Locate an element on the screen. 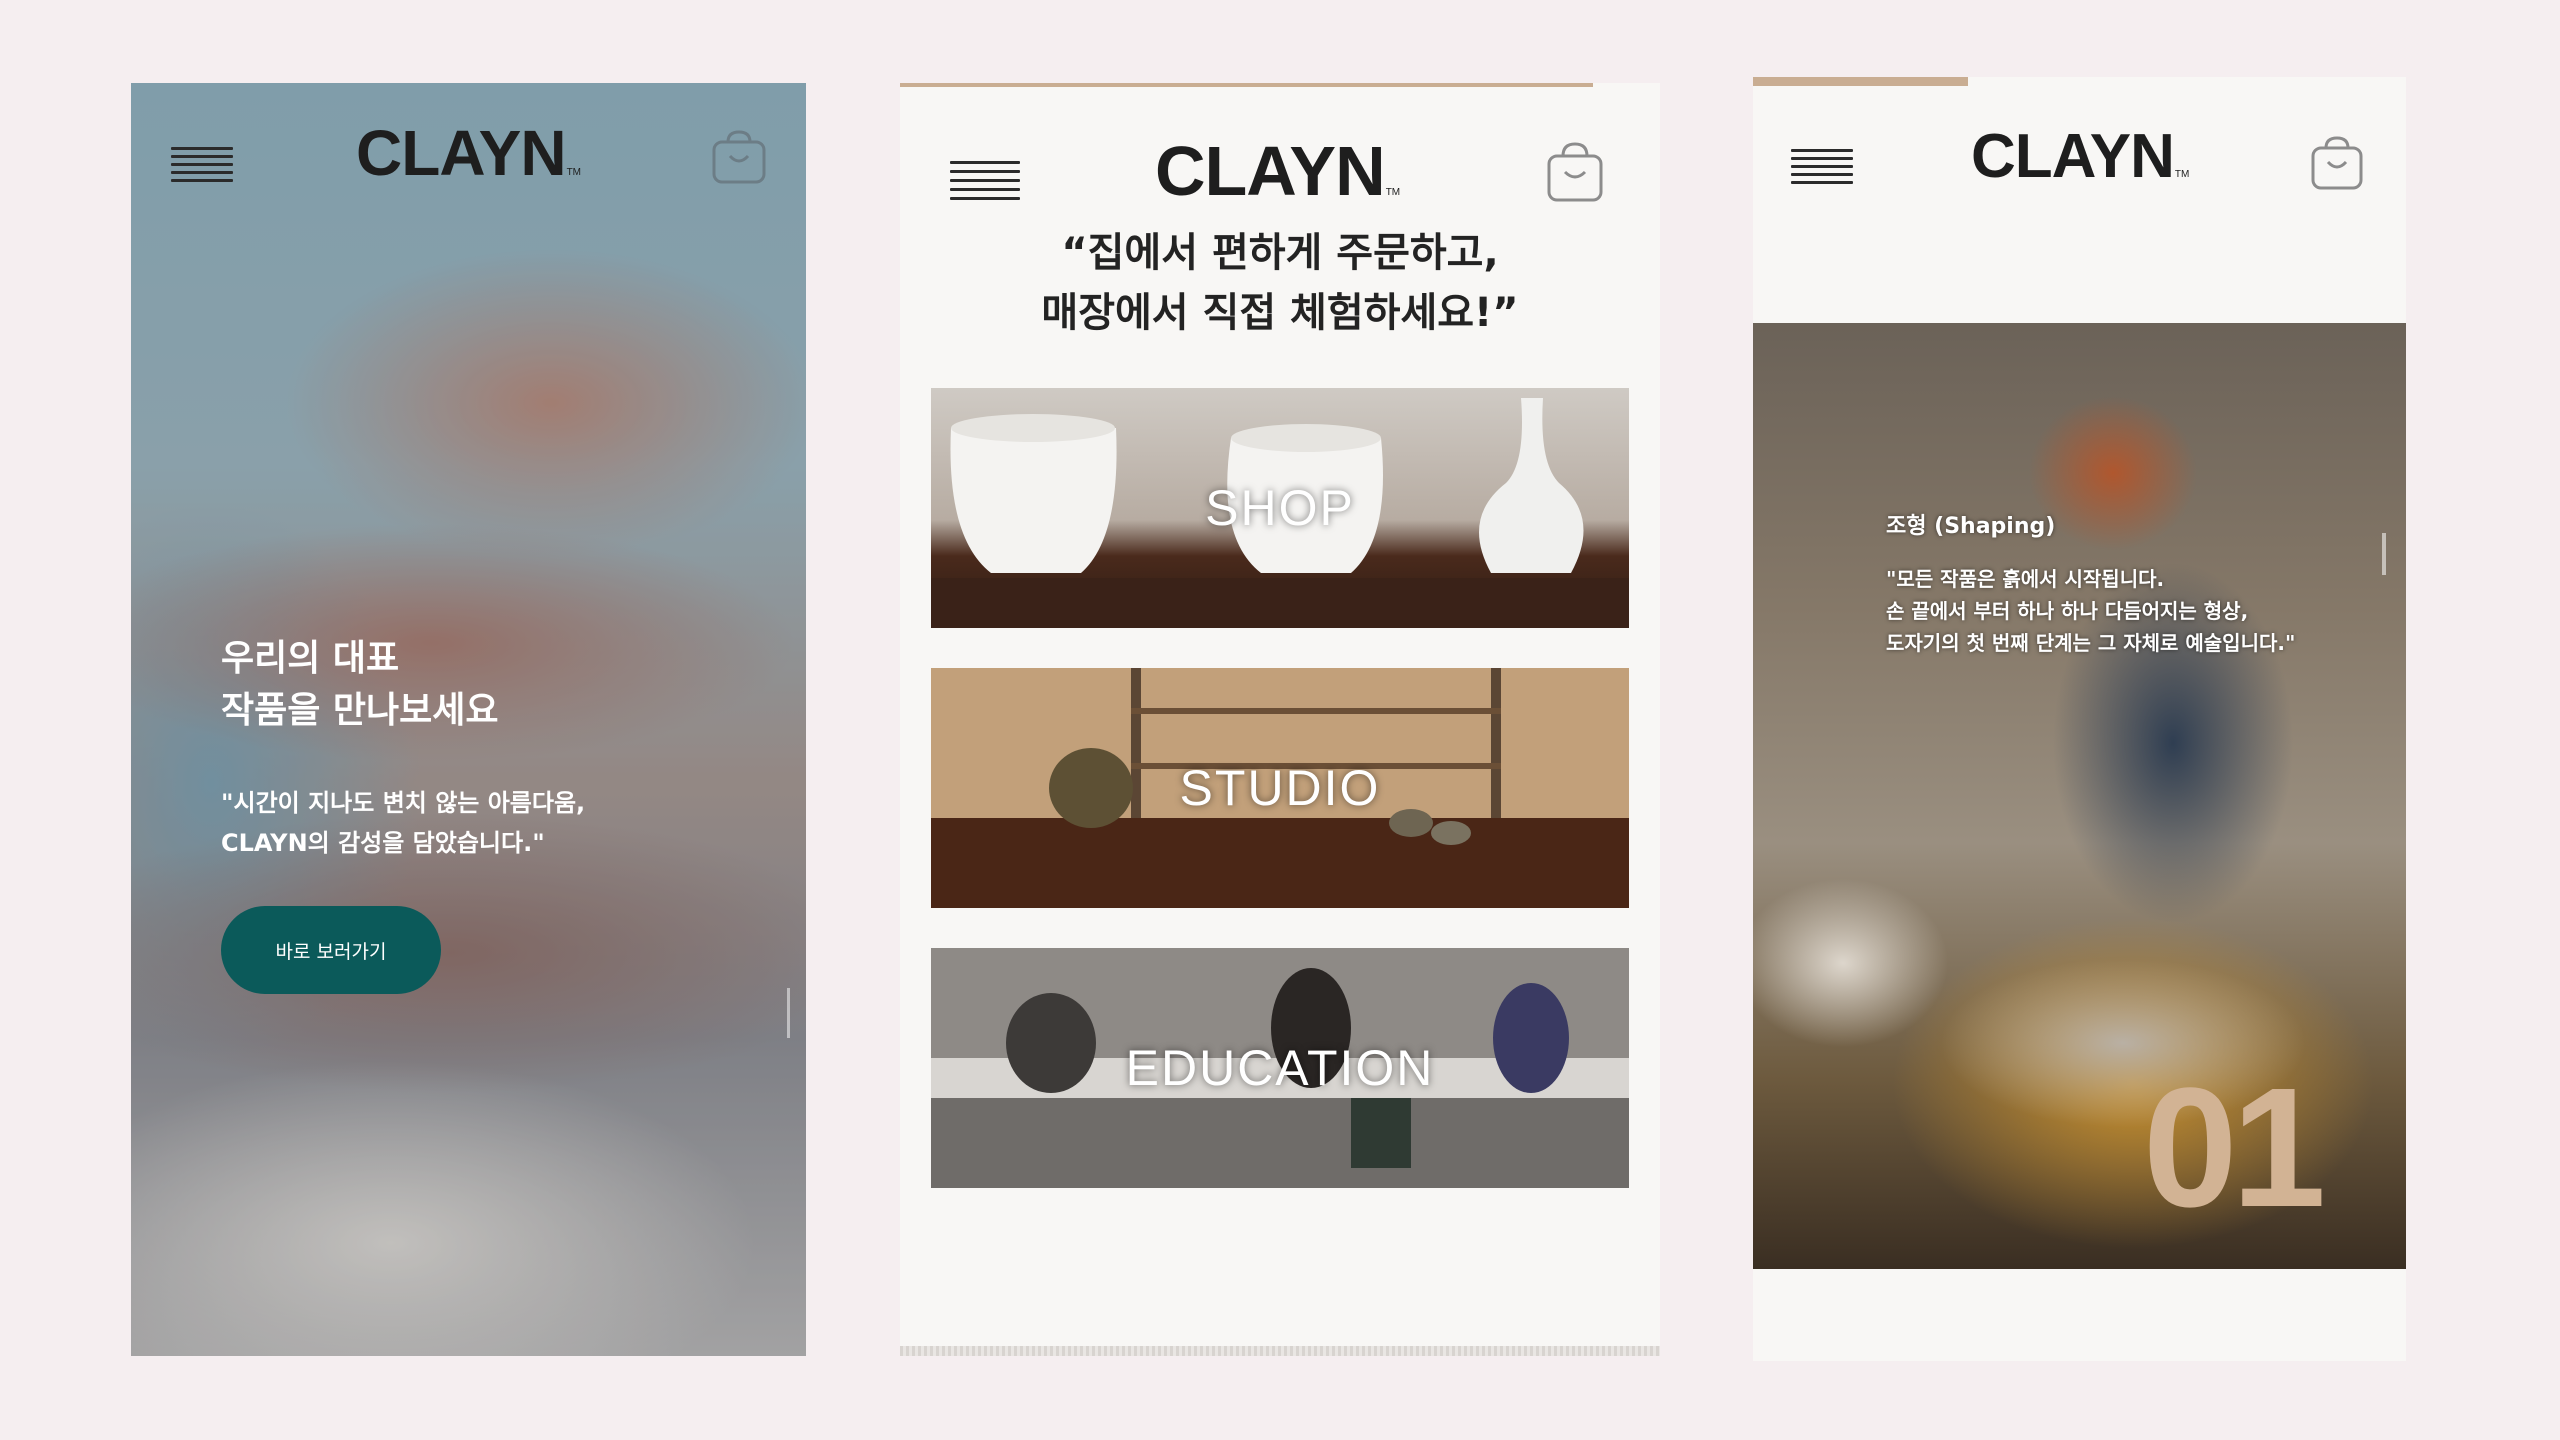 Image resolution: width=2560 pixels, height=1440 pixels. headline-line: “집에서 편하게 주문하고, is located at coordinates (1280, 253).